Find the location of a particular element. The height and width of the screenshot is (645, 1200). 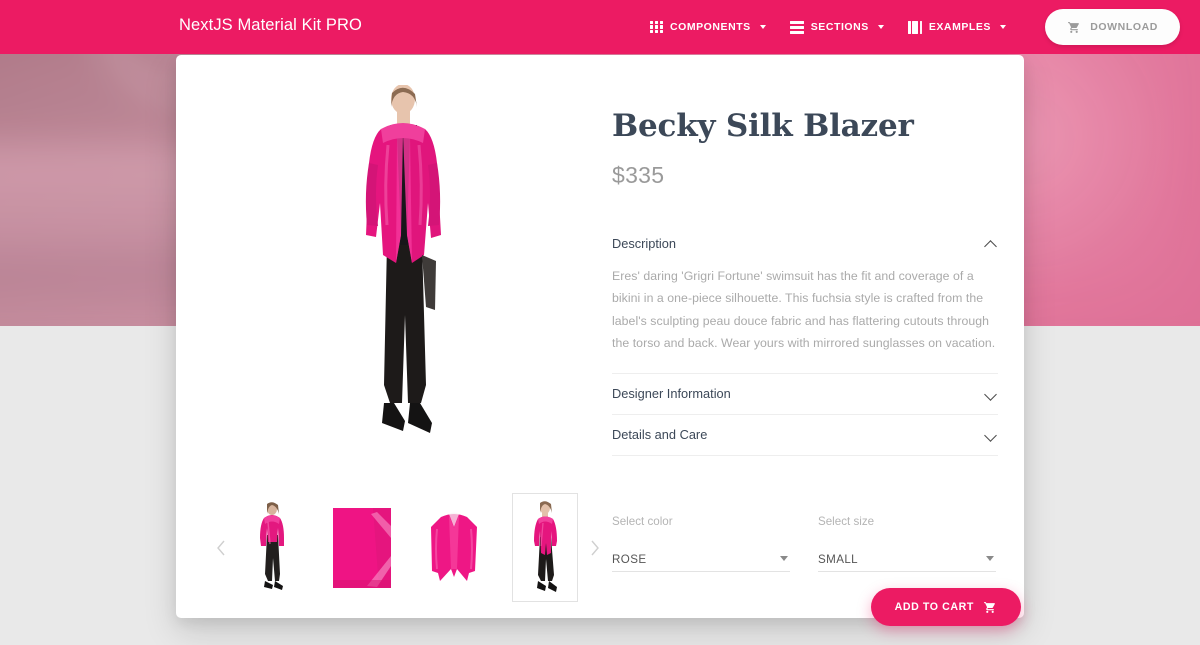

navbar-menu: COMPONENTS SECTIONS EXAMPLES is located at coordinates (827, 27).